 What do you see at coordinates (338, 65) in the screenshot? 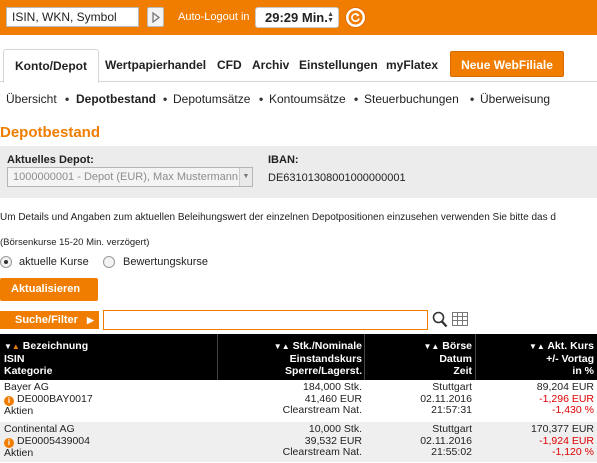
I see `tab-einstellungen: Einstellungen` at bounding box center [338, 65].